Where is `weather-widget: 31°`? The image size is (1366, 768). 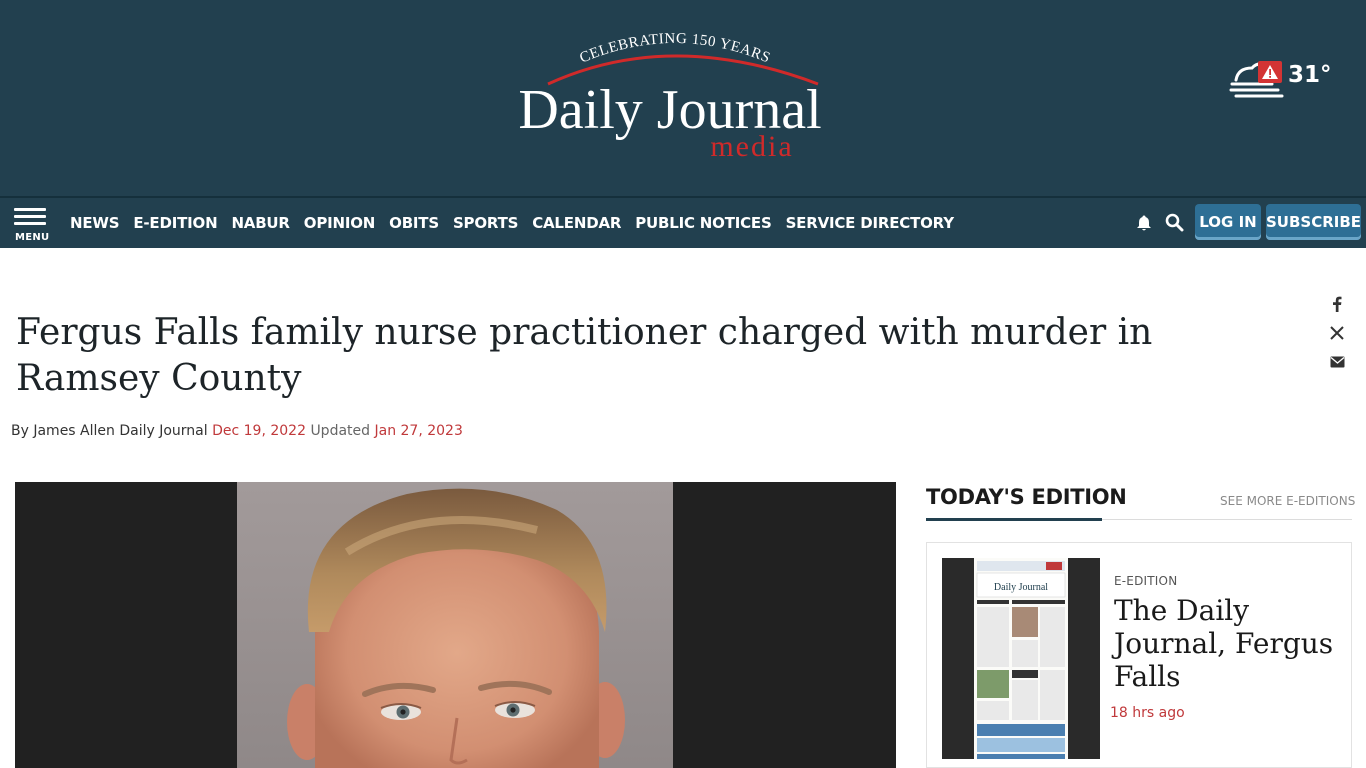 weather-widget: 31° is located at coordinates (1283, 80).